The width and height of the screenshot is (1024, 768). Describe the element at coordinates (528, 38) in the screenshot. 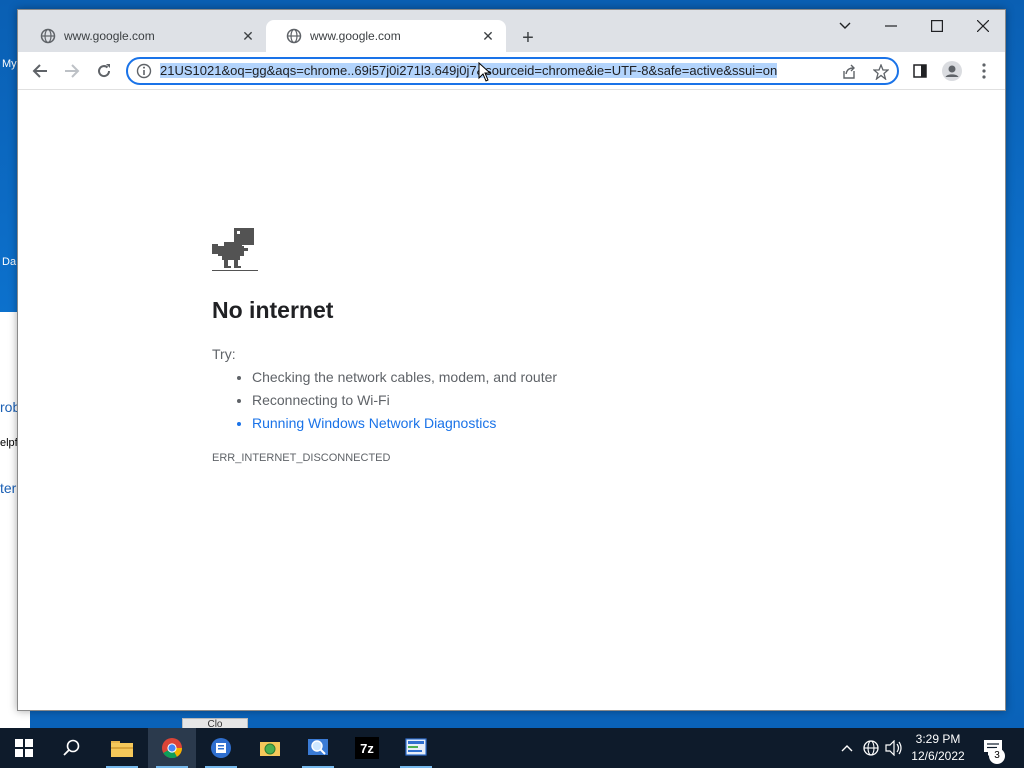

I see `new-tab-button: +` at that location.